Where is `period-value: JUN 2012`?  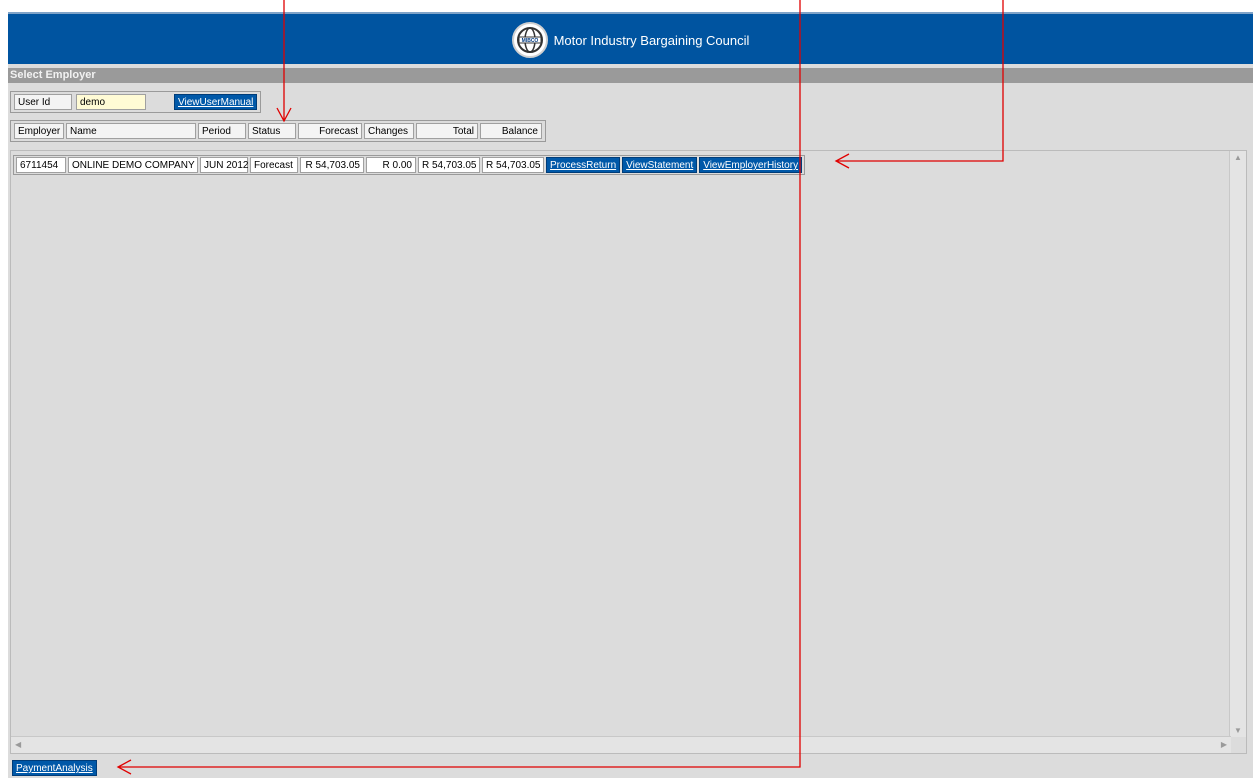
period-value: JUN 2012 is located at coordinates (224, 165).